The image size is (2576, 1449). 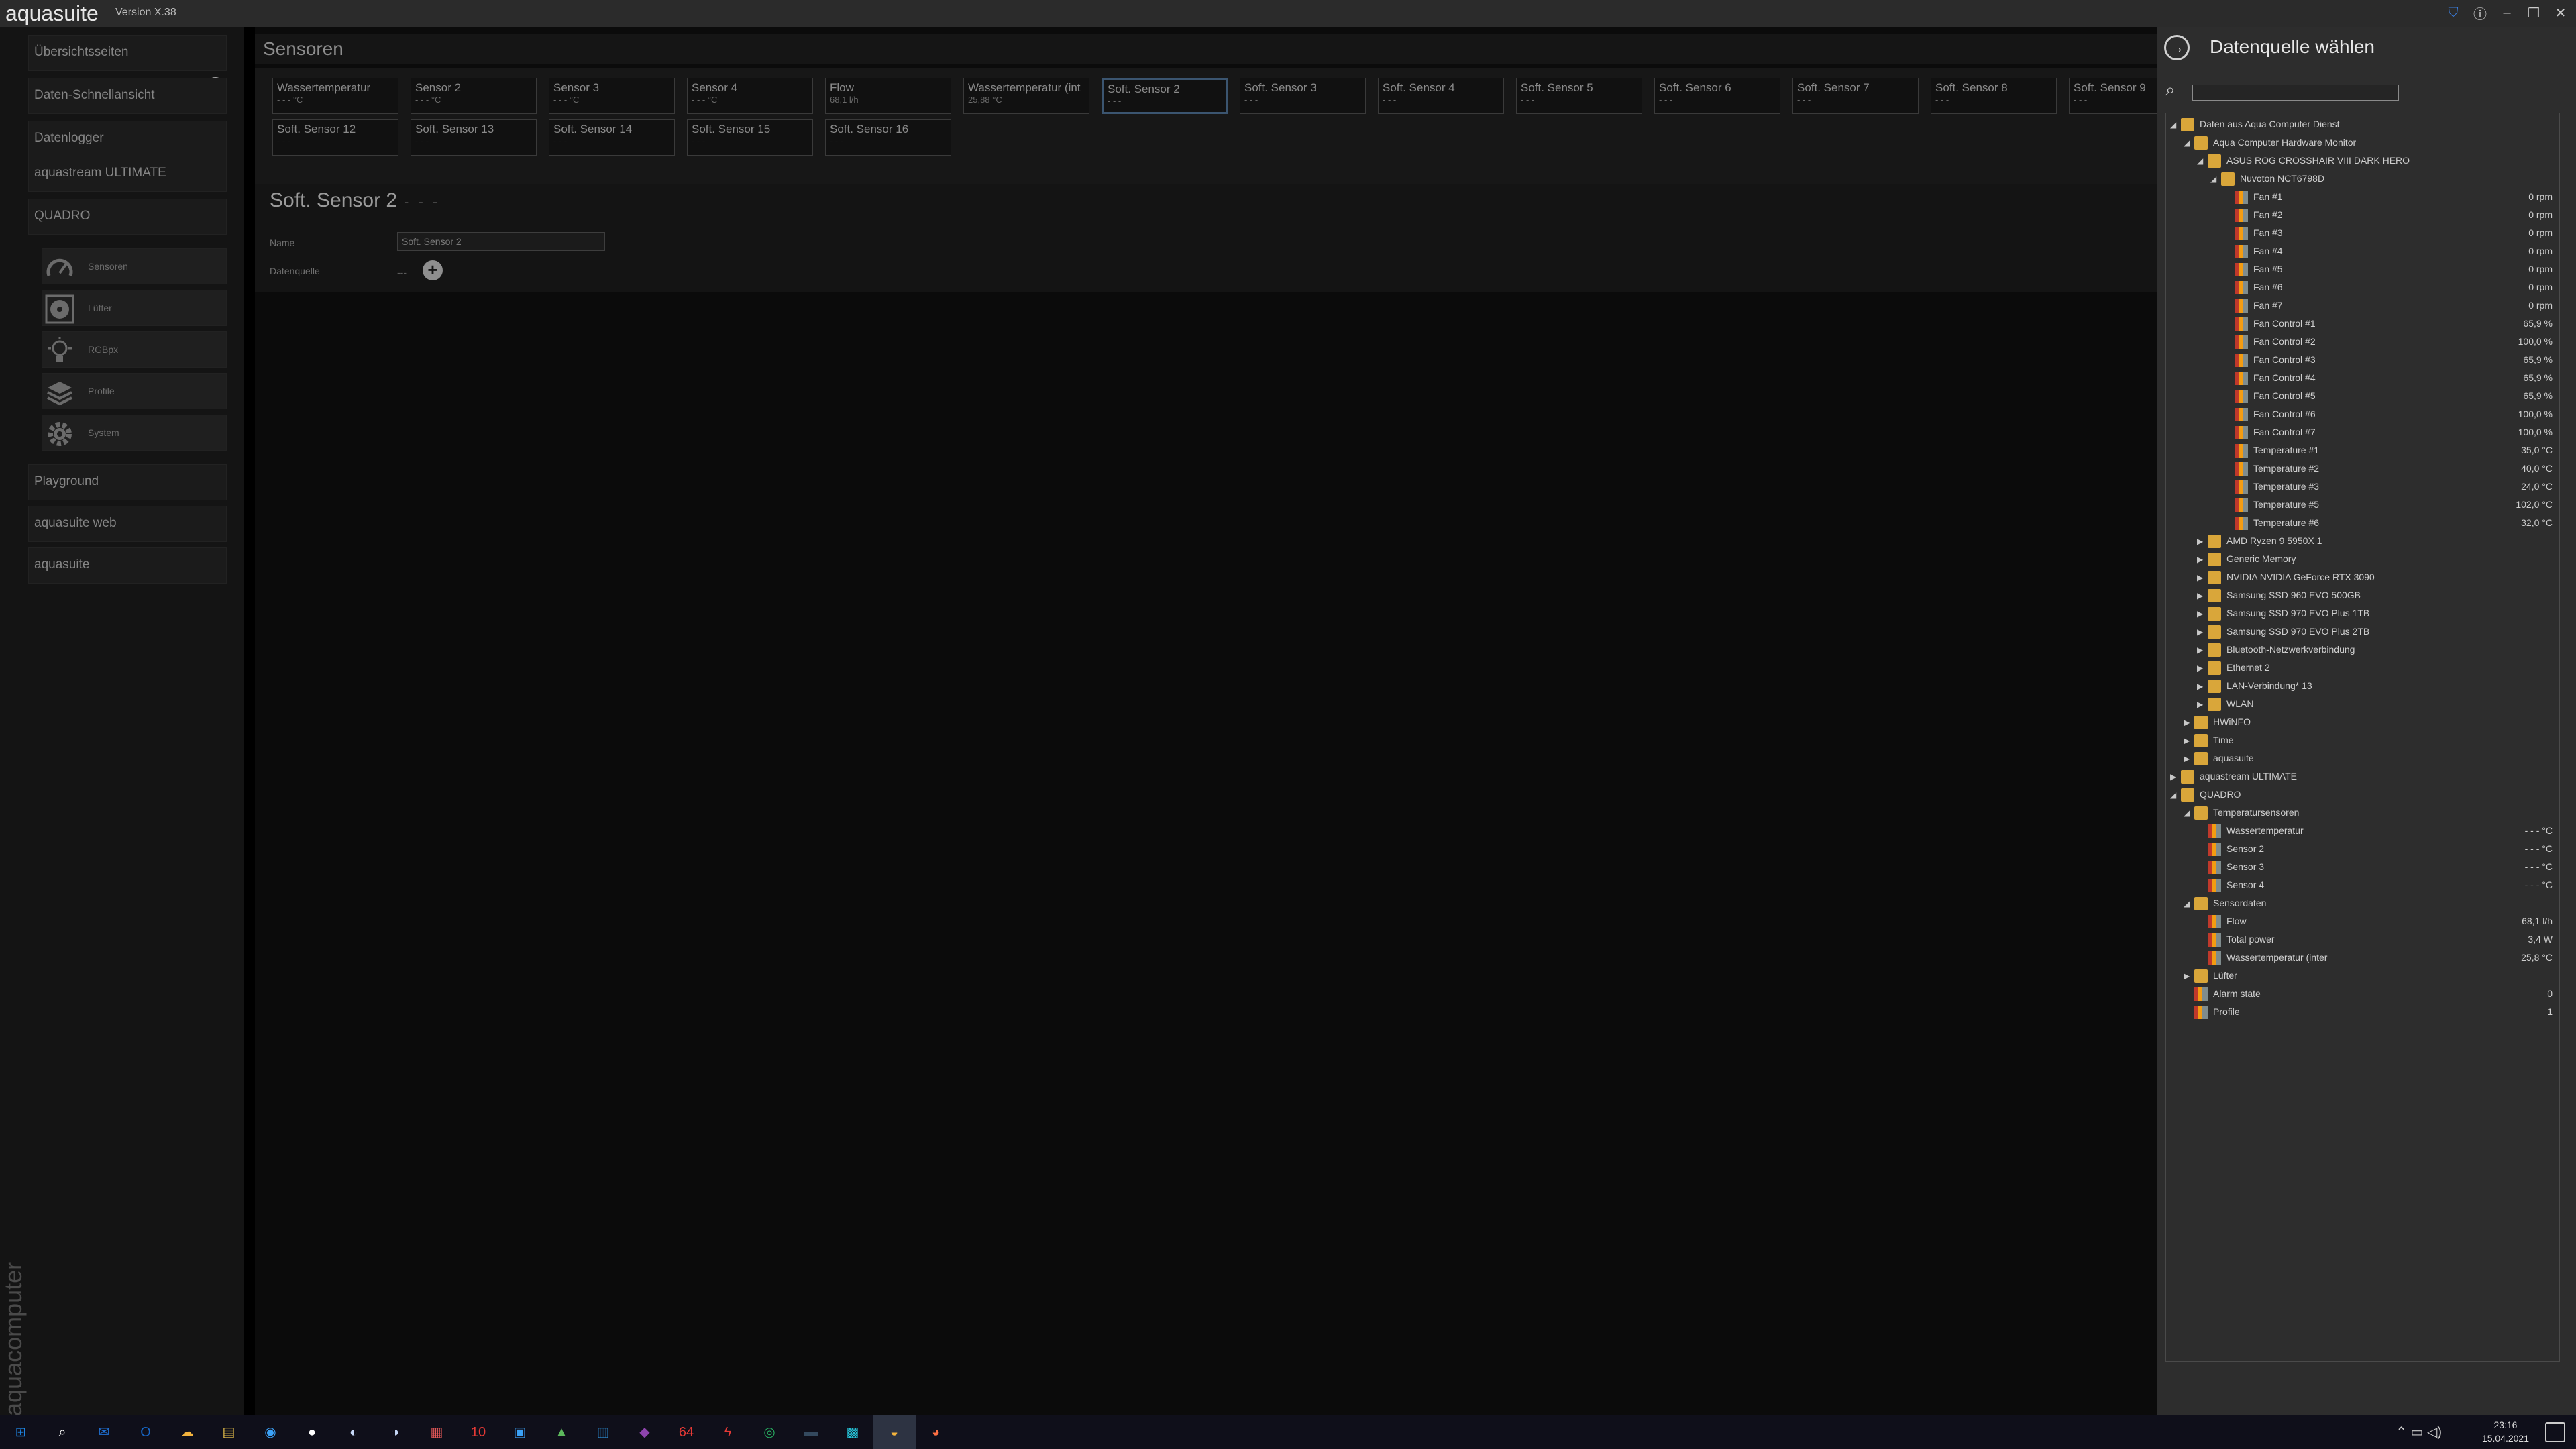 What do you see at coordinates (852, 1432) in the screenshot?
I see `app-icon-14: ▩` at bounding box center [852, 1432].